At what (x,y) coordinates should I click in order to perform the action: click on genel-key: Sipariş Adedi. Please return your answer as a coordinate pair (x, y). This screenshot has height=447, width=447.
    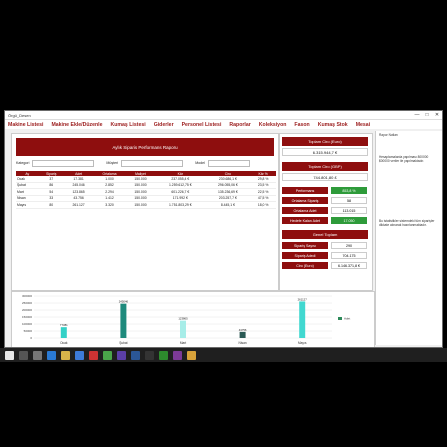
    Looking at the image, I should click on (305, 255).